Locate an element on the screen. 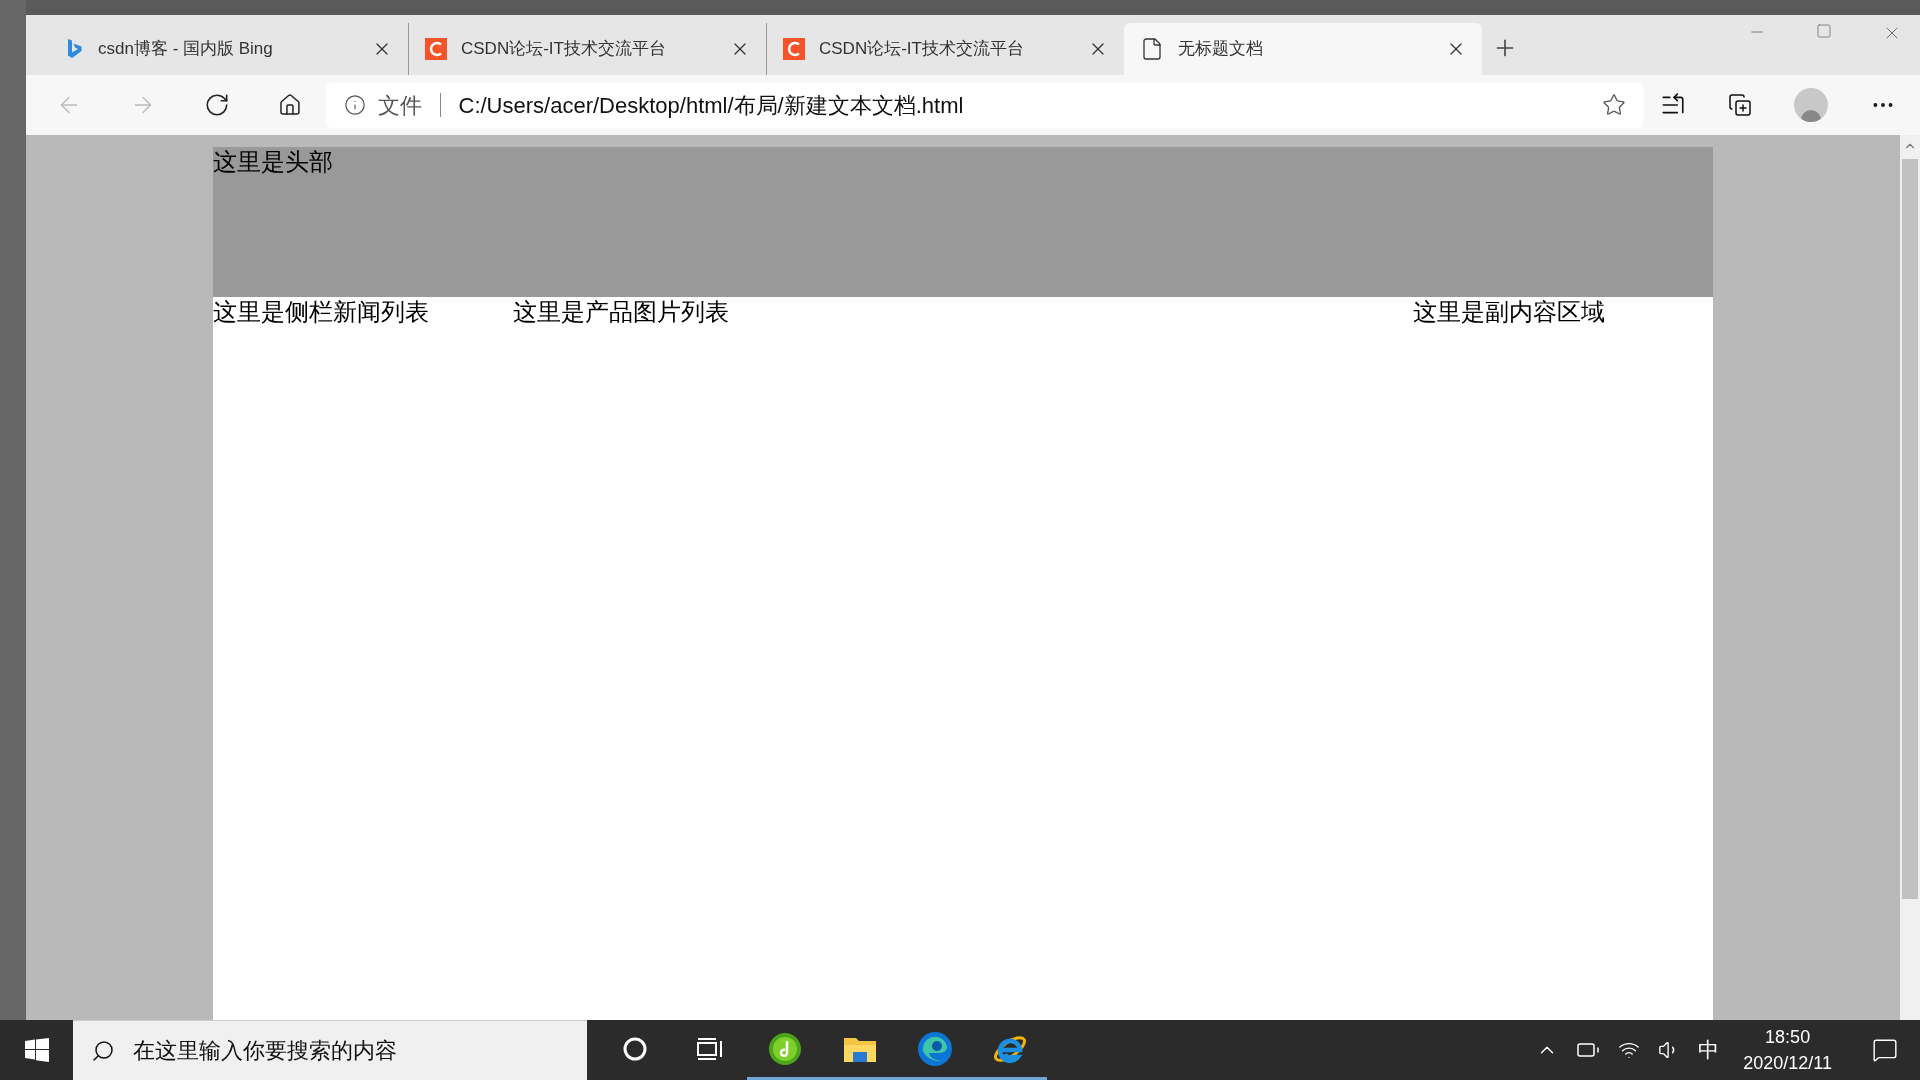 This screenshot has height=1080, width=1920. task-view-icon is located at coordinates (709, 1048).